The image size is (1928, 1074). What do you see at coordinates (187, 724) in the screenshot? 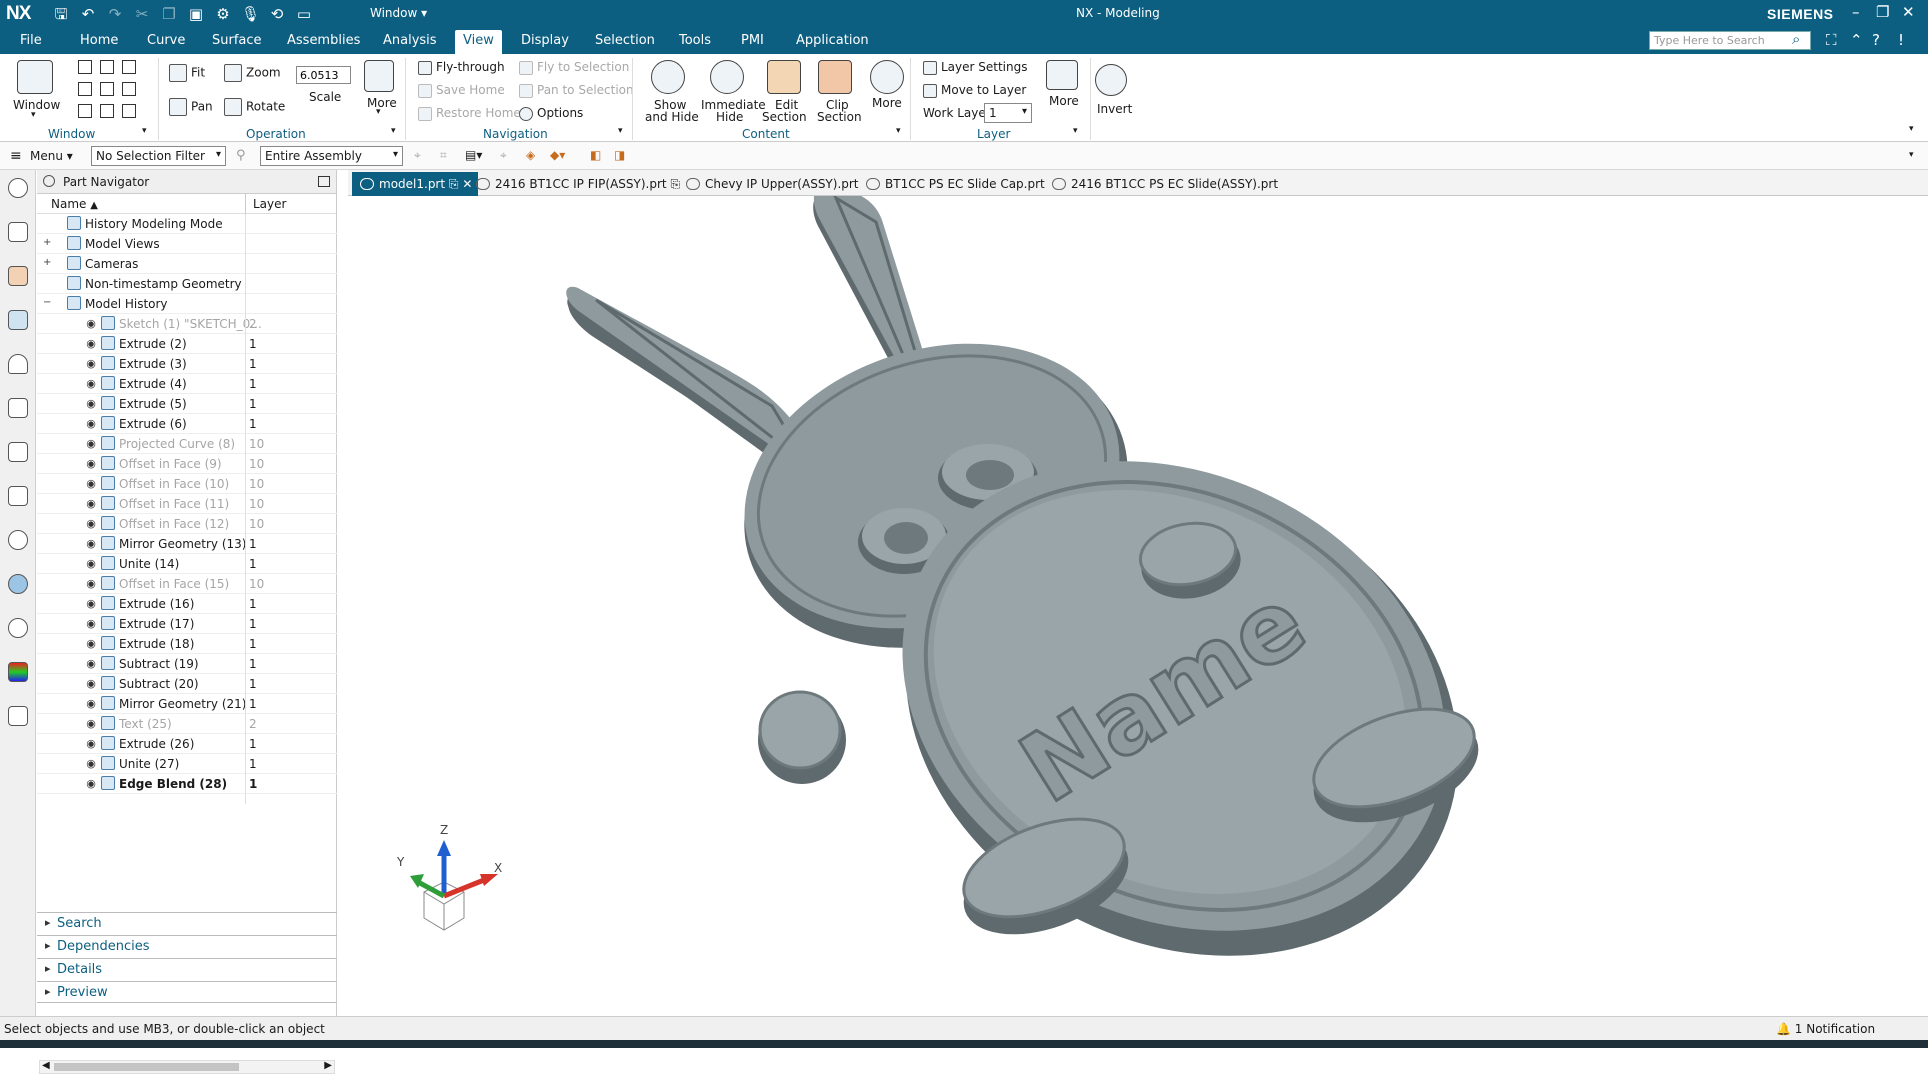
I see `tree-row: ◉ Text (25) 2` at bounding box center [187, 724].